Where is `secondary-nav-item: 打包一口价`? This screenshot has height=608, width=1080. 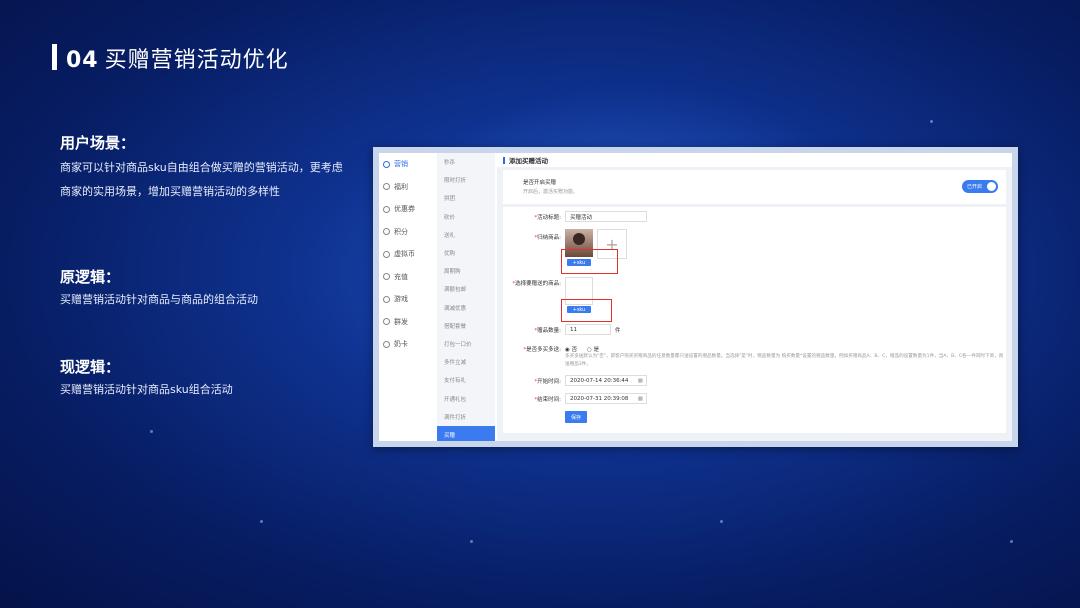 secondary-nav-item: 打包一口价 is located at coordinates (466, 344).